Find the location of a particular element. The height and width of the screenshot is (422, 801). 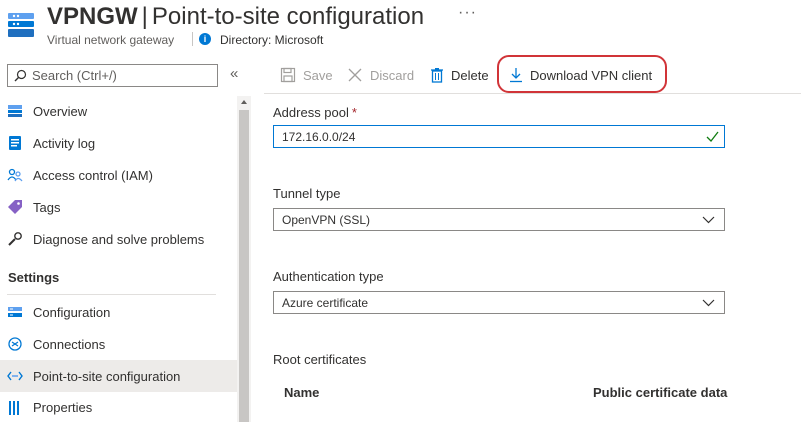

overview-icon is located at coordinates (15, 111).